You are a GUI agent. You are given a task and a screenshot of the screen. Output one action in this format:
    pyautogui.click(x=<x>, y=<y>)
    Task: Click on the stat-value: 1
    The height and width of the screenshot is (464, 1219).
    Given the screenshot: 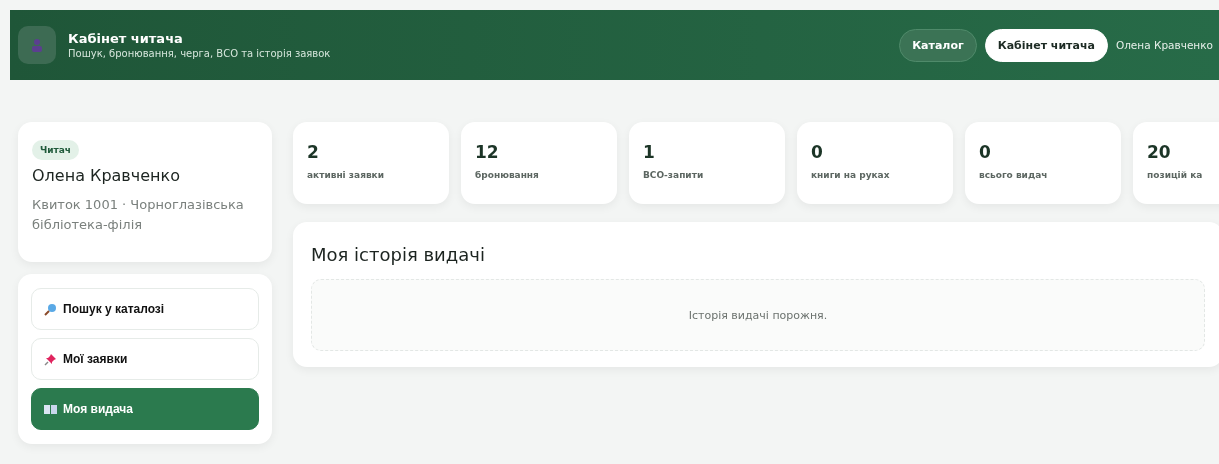 What is the action you would take?
    pyautogui.click(x=649, y=152)
    